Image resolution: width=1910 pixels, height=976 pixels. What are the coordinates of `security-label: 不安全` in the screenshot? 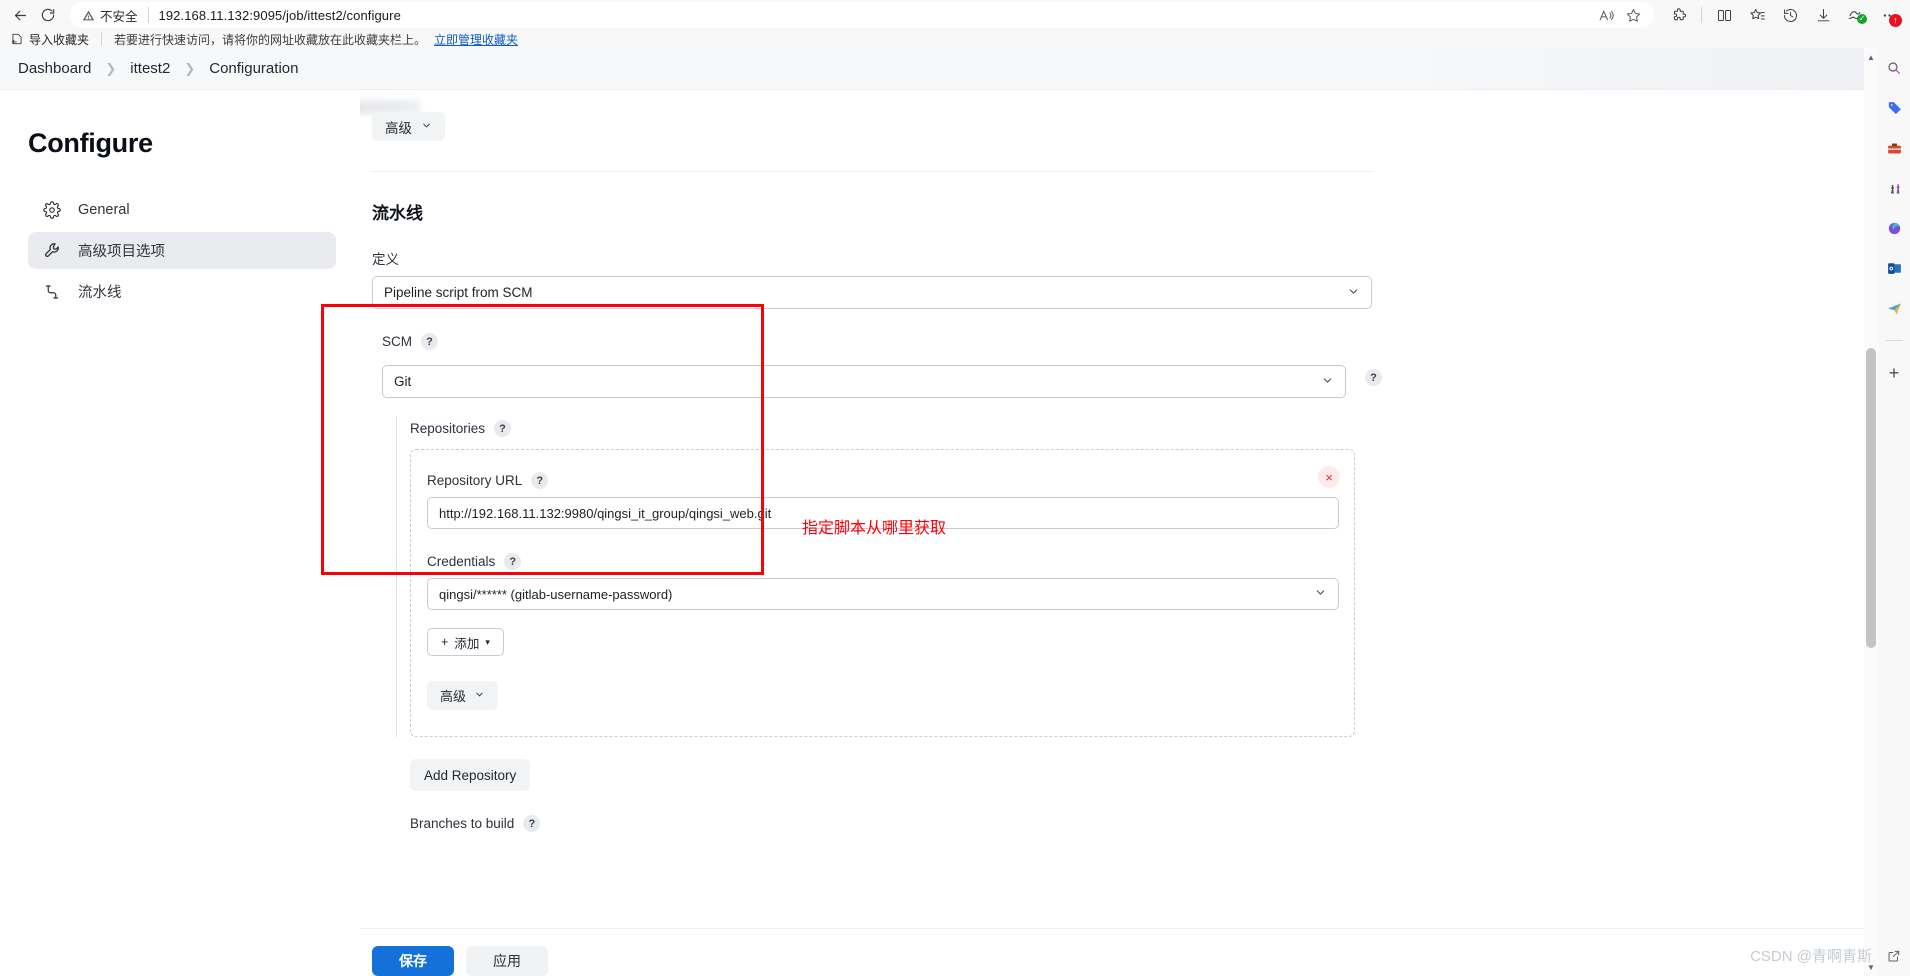 It's located at (119, 16).